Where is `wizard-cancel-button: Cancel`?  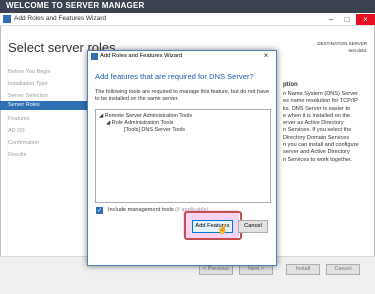
wizard-cancel-button: Cancel is located at coordinates (343, 269).